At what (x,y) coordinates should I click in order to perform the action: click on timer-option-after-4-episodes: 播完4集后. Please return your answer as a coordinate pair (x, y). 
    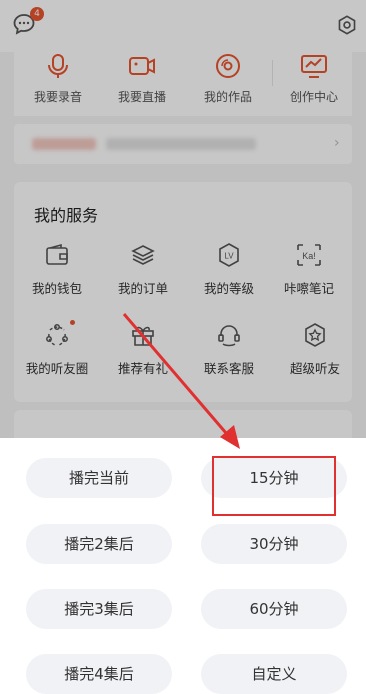
    Looking at the image, I should click on (99, 674).